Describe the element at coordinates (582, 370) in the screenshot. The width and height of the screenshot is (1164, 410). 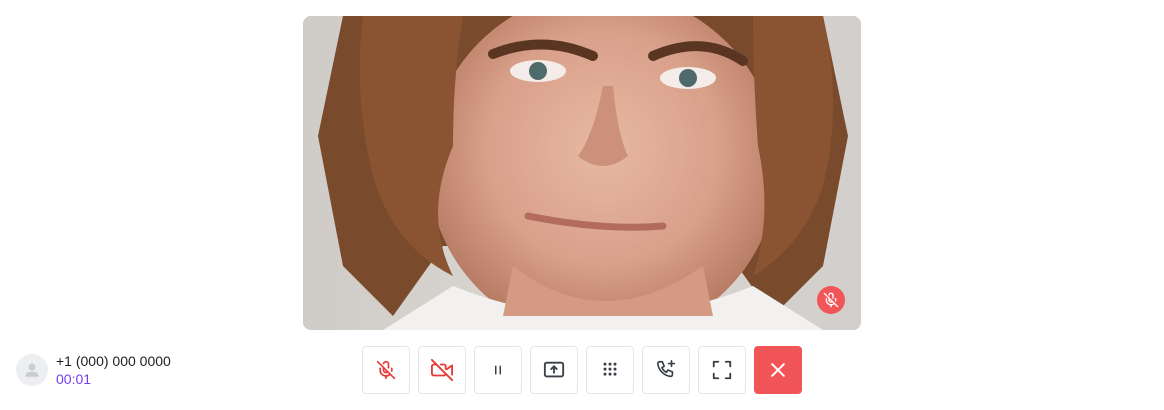
I see `call-controls` at that location.